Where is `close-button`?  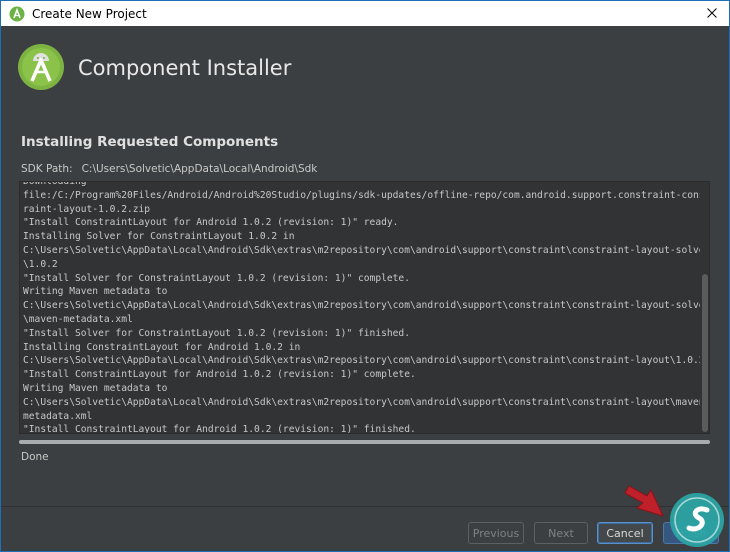 close-button is located at coordinates (712, 13).